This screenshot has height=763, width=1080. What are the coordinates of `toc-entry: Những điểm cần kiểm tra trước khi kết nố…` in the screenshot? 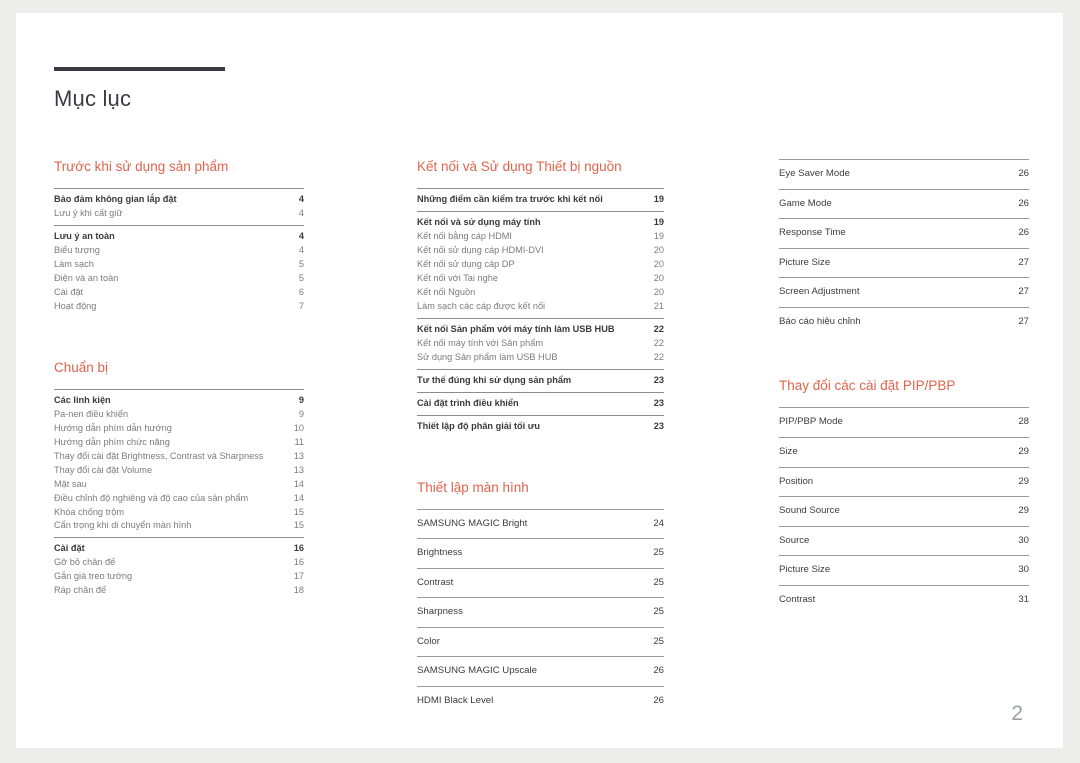 It's located at (540, 200).